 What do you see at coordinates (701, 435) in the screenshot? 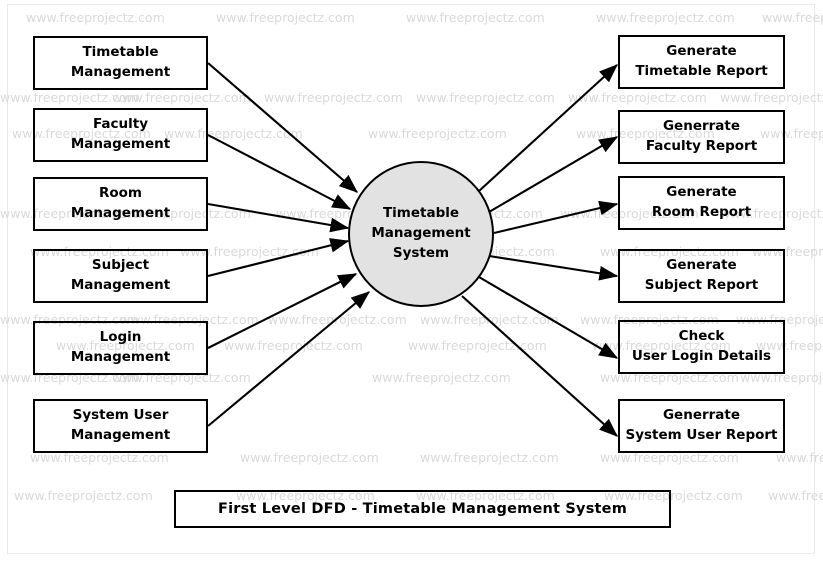
I see `entity-label-line2: System User Report` at bounding box center [701, 435].